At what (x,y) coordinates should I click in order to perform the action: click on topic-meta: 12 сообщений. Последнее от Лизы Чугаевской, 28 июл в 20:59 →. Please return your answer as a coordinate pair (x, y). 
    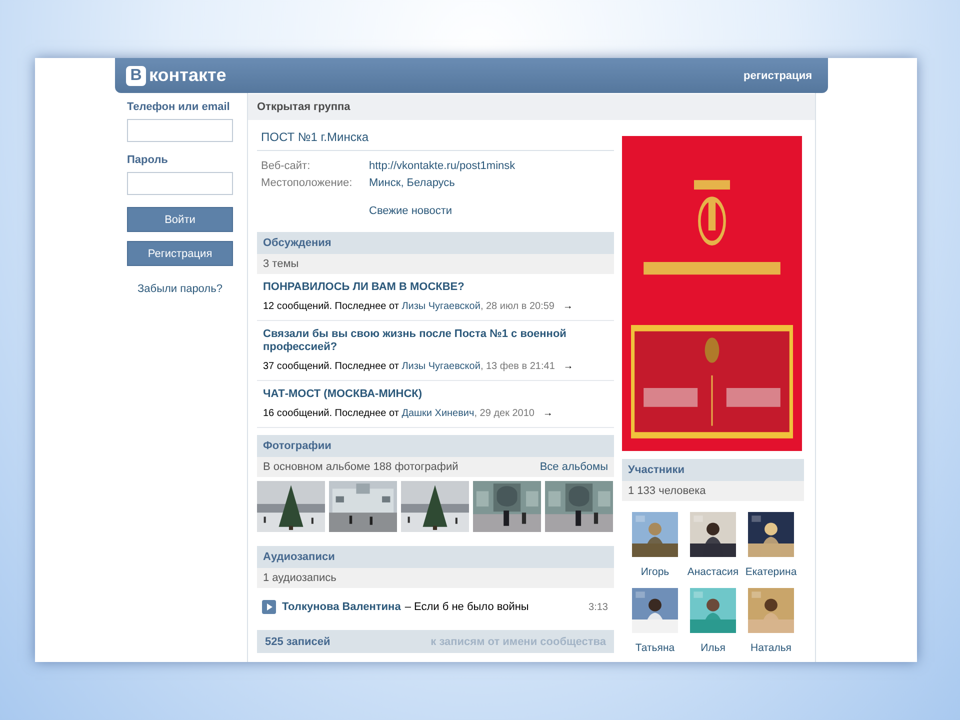
    Looking at the image, I should click on (418, 306).